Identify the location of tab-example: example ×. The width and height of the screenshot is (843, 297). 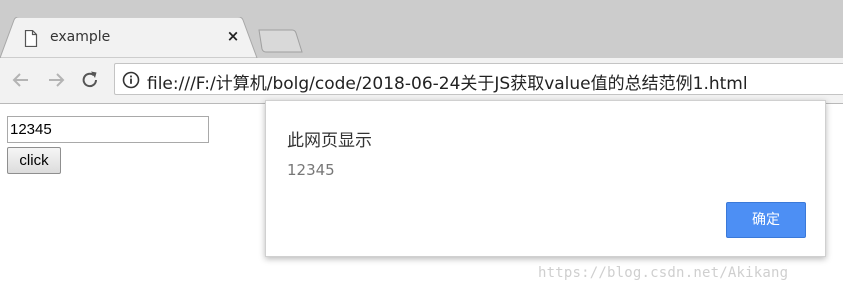
(131, 37).